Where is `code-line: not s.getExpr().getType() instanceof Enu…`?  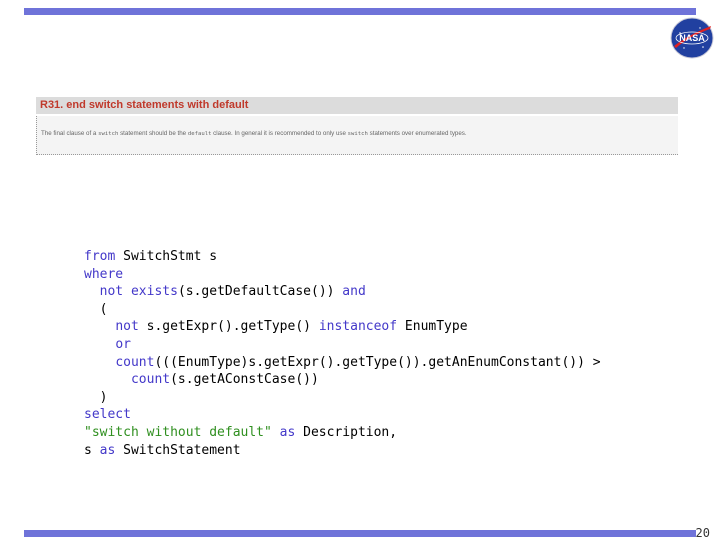
code-line: not s.getExpr().getType() instanceof Enu… is located at coordinates (276, 327).